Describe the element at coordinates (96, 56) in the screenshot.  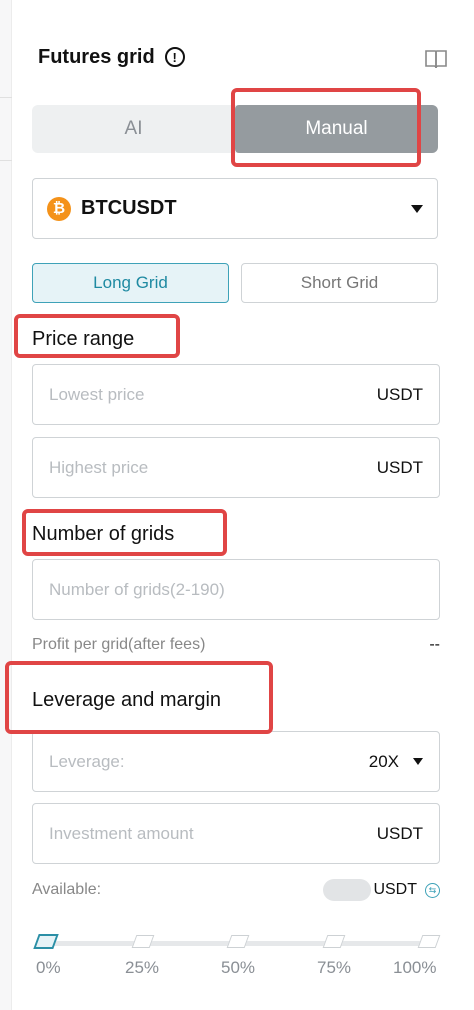
I see `panel-title: Futures grid` at that location.